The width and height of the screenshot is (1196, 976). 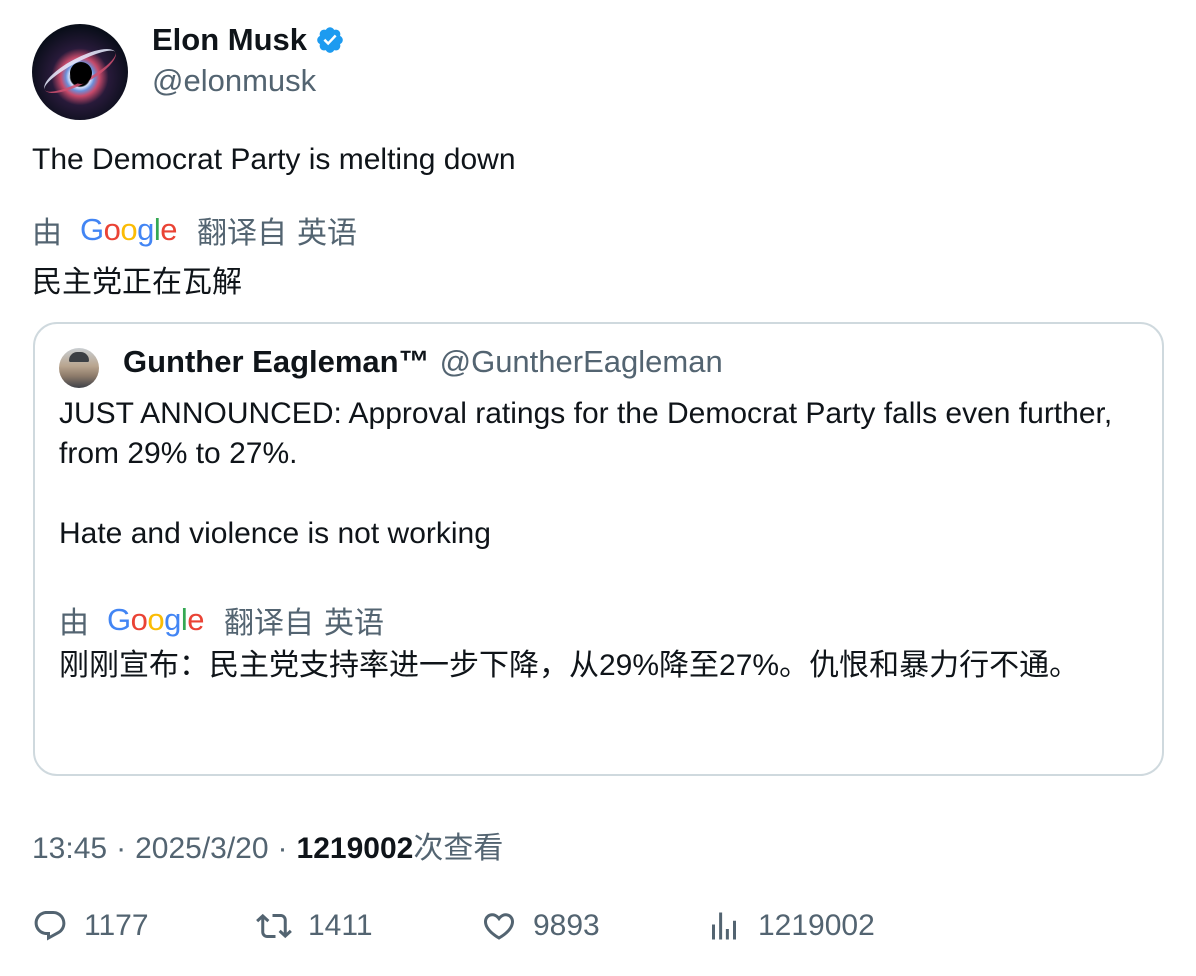 I want to click on avatar-core, so click(x=81, y=73).